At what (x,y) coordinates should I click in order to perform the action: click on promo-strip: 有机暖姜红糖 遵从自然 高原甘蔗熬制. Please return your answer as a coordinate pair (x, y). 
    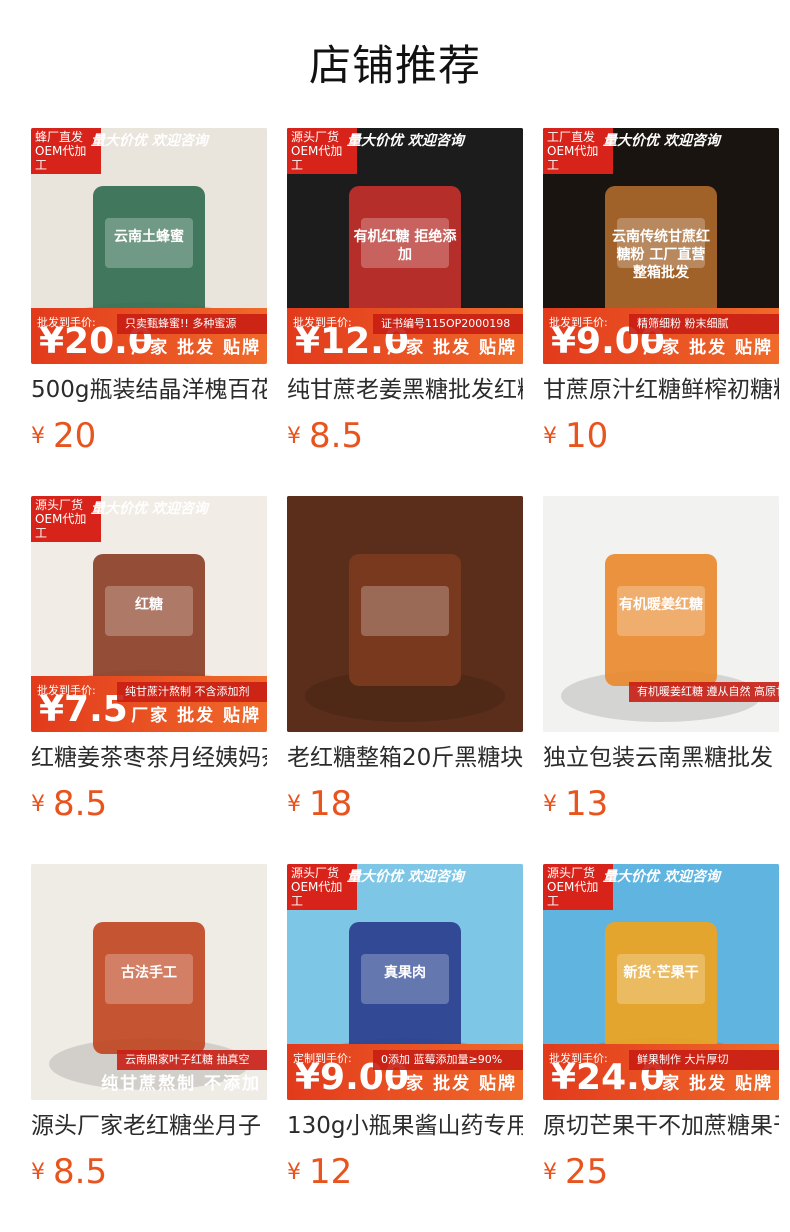
    Looking at the image, I should click on (704, 692).